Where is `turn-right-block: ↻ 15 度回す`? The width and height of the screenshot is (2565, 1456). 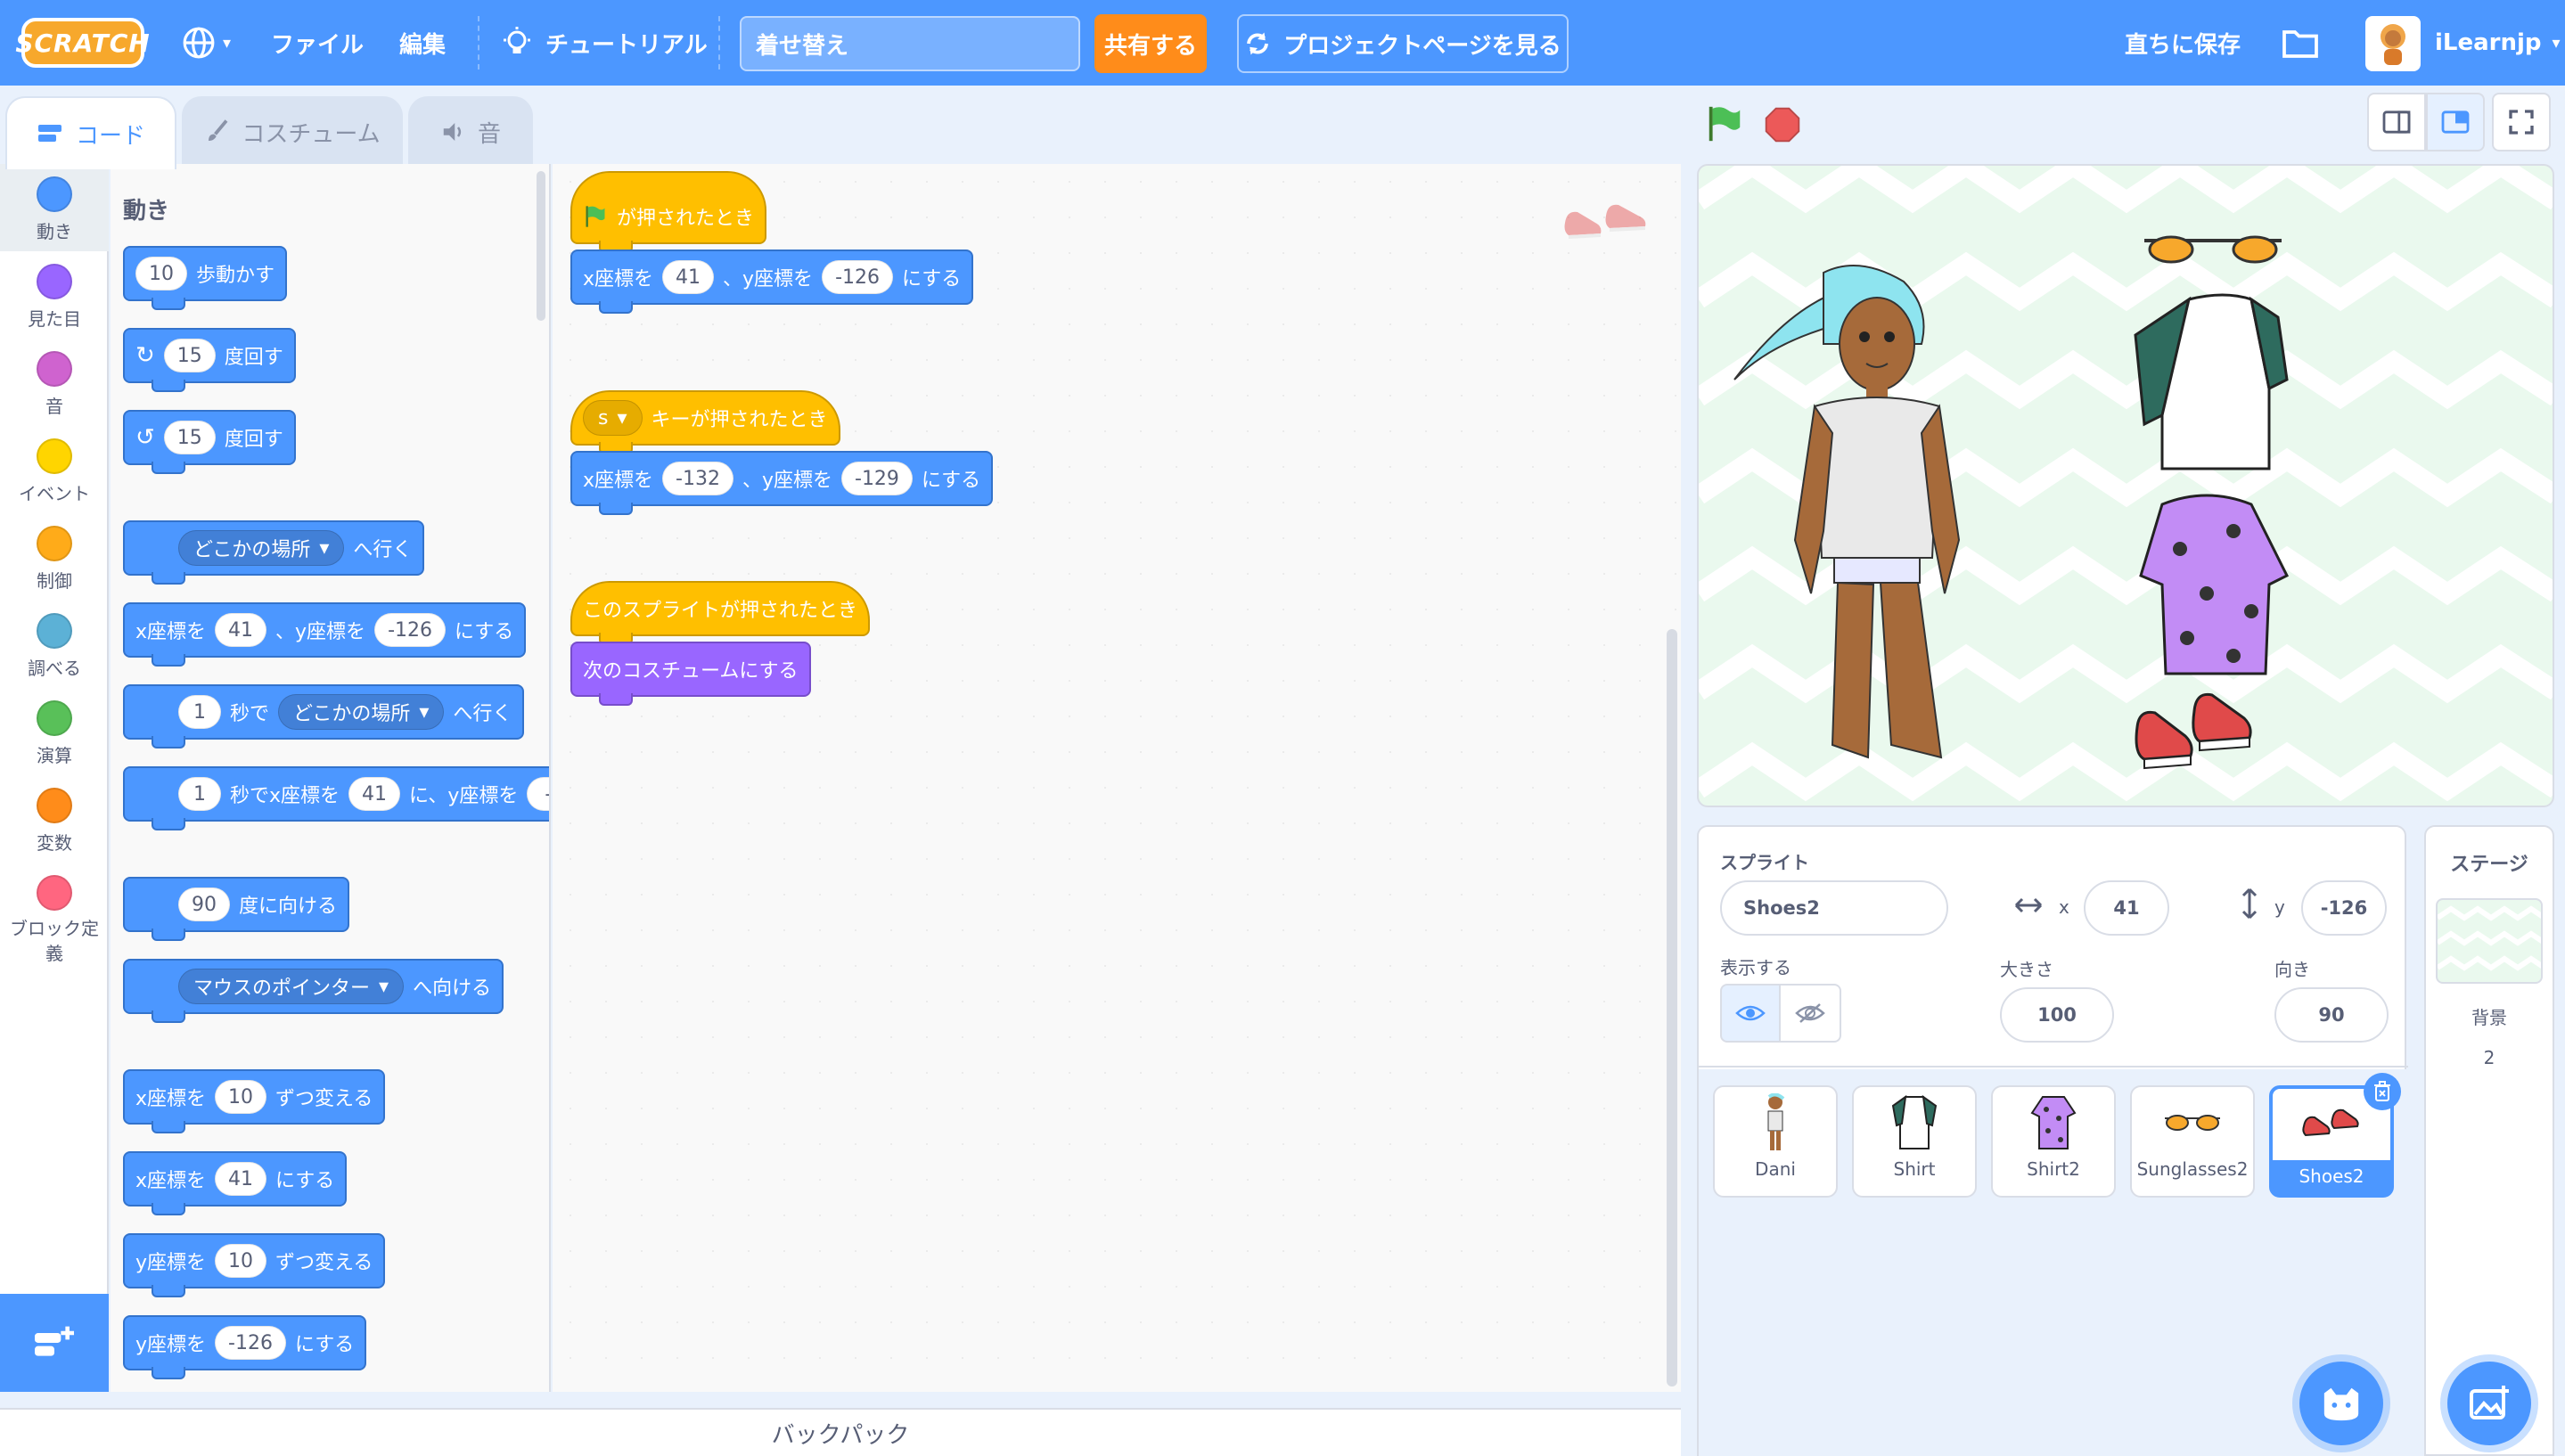
turn-right-block: ↻ 15 度回す is located at coordinates (209, 360).